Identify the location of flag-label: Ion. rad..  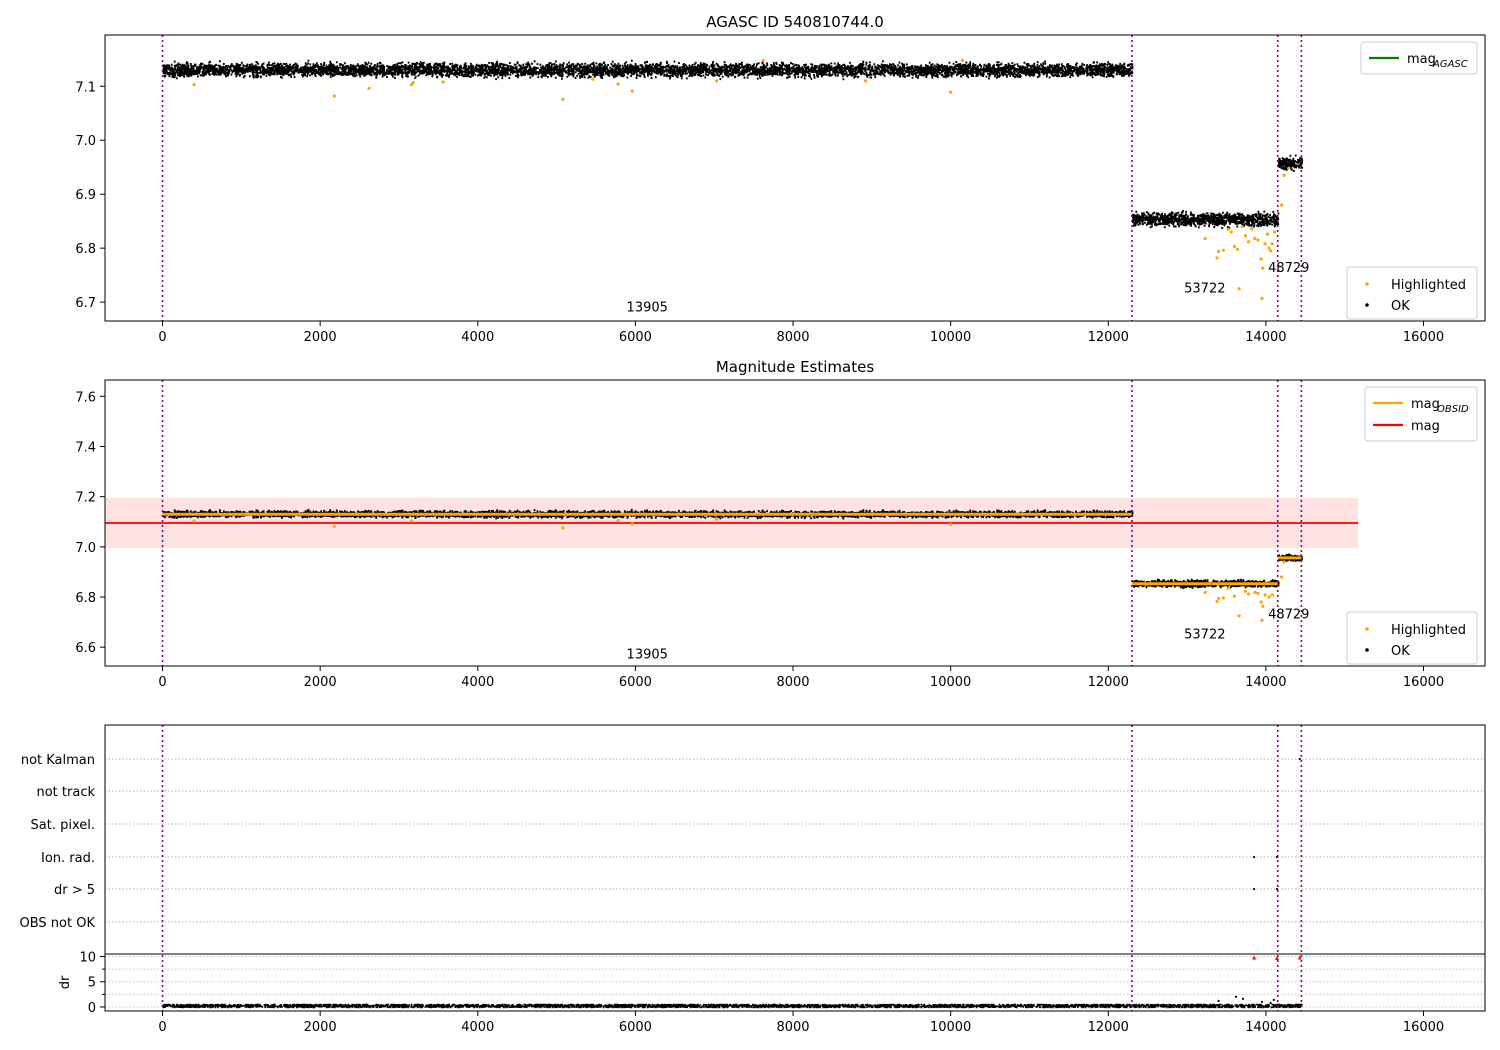
(68, 858).